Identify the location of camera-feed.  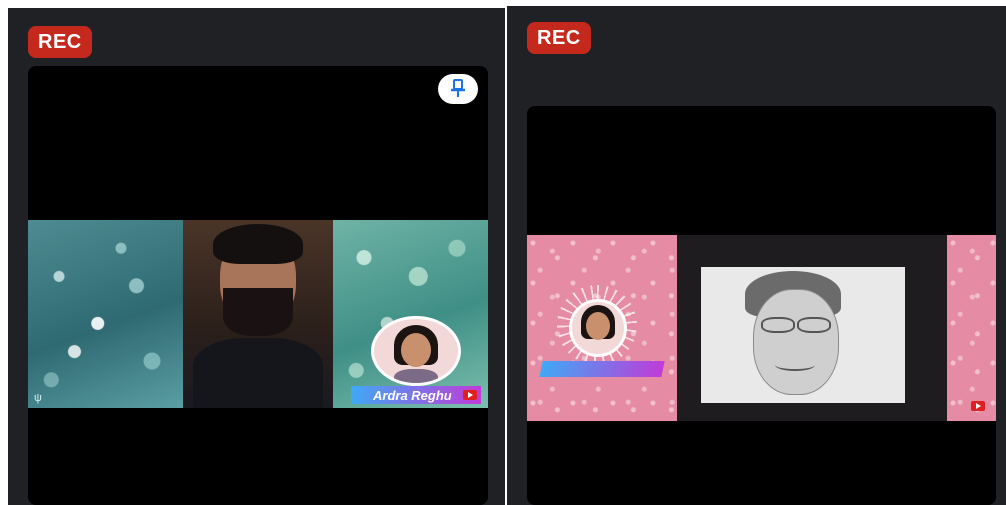
(258, 314).